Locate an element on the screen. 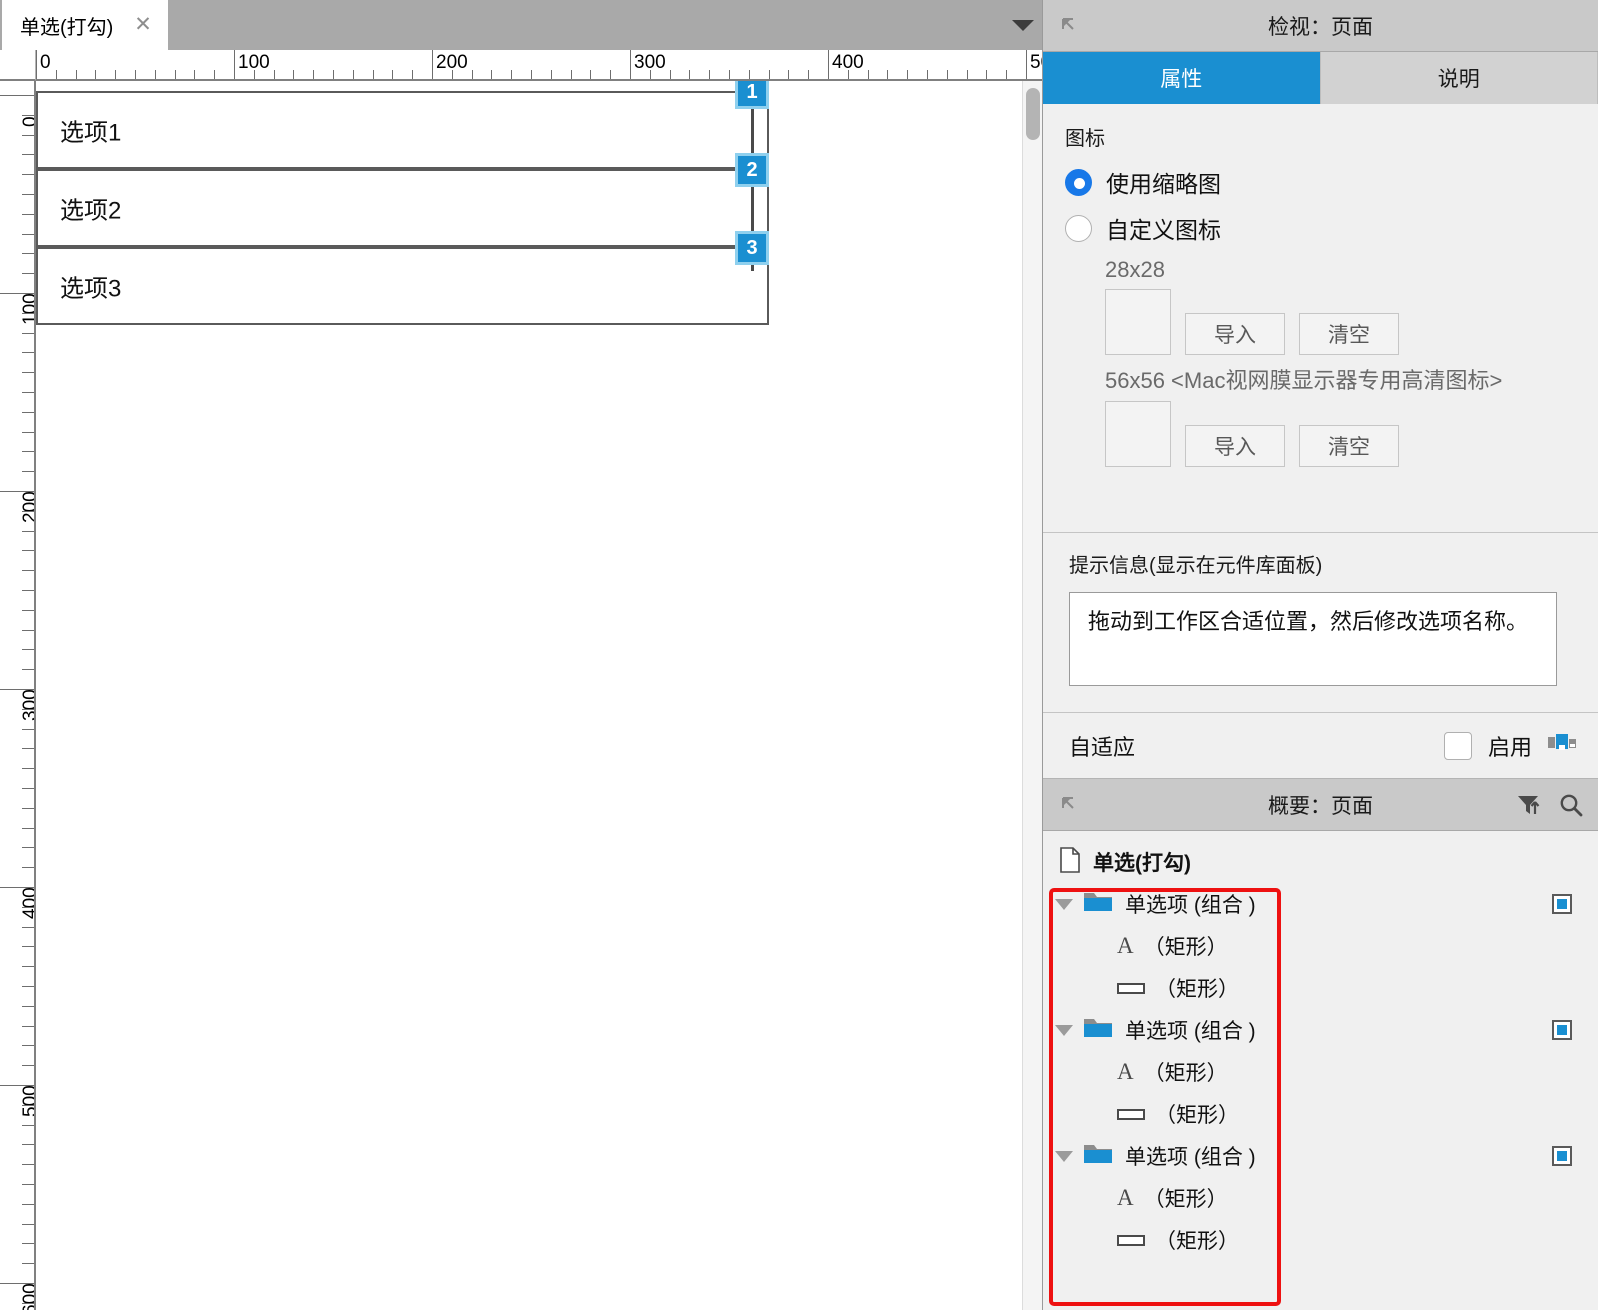 The width and height of the screenshot is (1598, 1310). clear-button-28-label: 清空 is located at coordinates (1349, 335).